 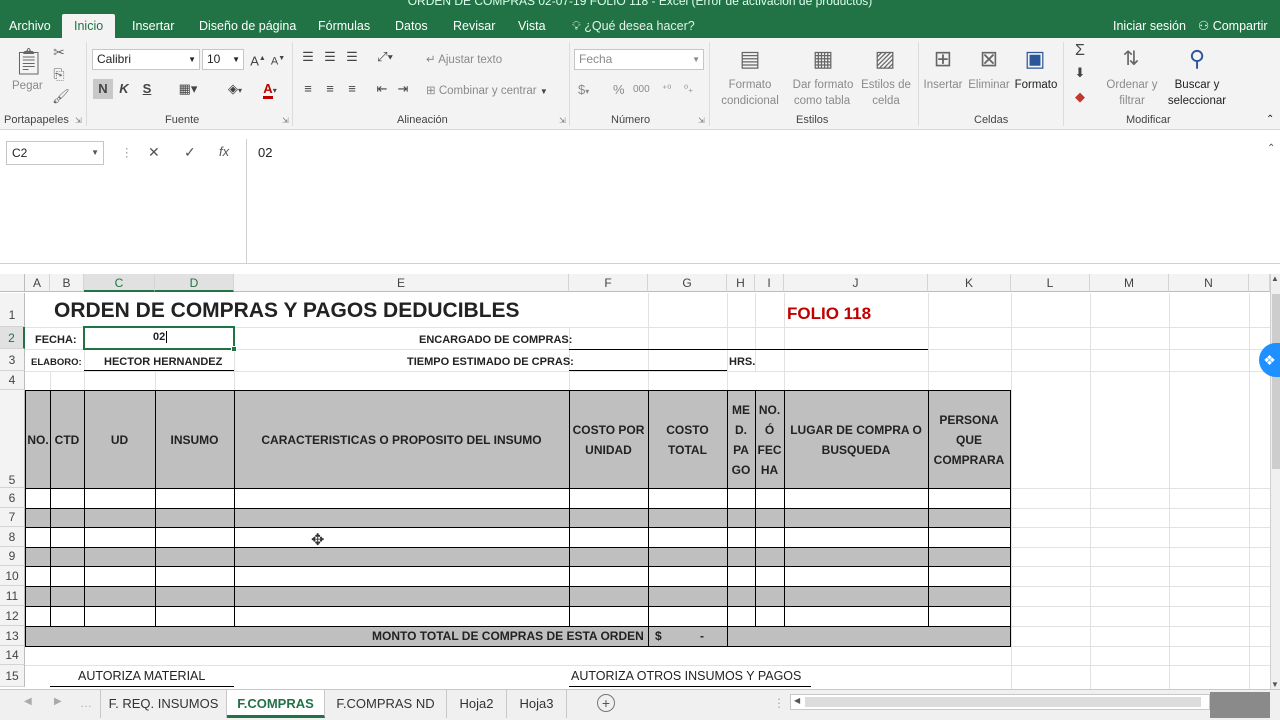 What do you see at coordinates (403, 89) in the screenshot?
I see `increase-indent-icon: ⇥` at bounding box center [403, 89].